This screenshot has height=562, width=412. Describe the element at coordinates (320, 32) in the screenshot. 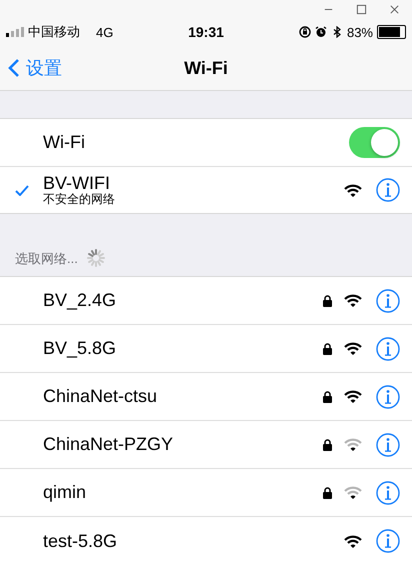

I see `alarm-icon` at that location.